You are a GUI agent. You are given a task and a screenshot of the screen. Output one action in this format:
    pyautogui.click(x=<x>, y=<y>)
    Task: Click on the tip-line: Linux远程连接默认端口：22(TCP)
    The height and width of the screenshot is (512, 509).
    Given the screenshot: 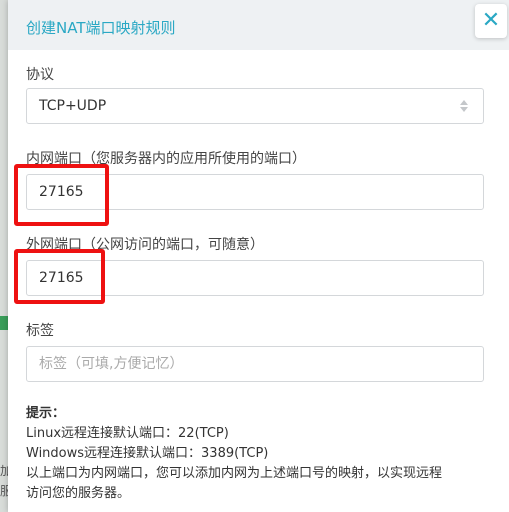 What is the action you would take?
    pyautogui.click(x=127, y=433)
    